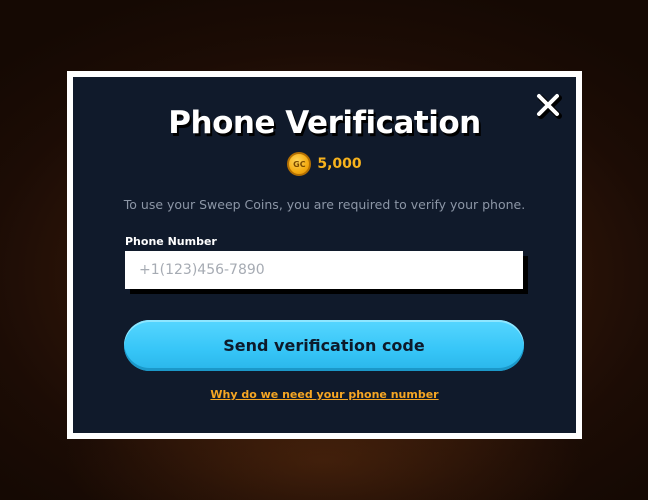 The image size is (648, 500). I want to click on phone-number-input, so click(324, 270).